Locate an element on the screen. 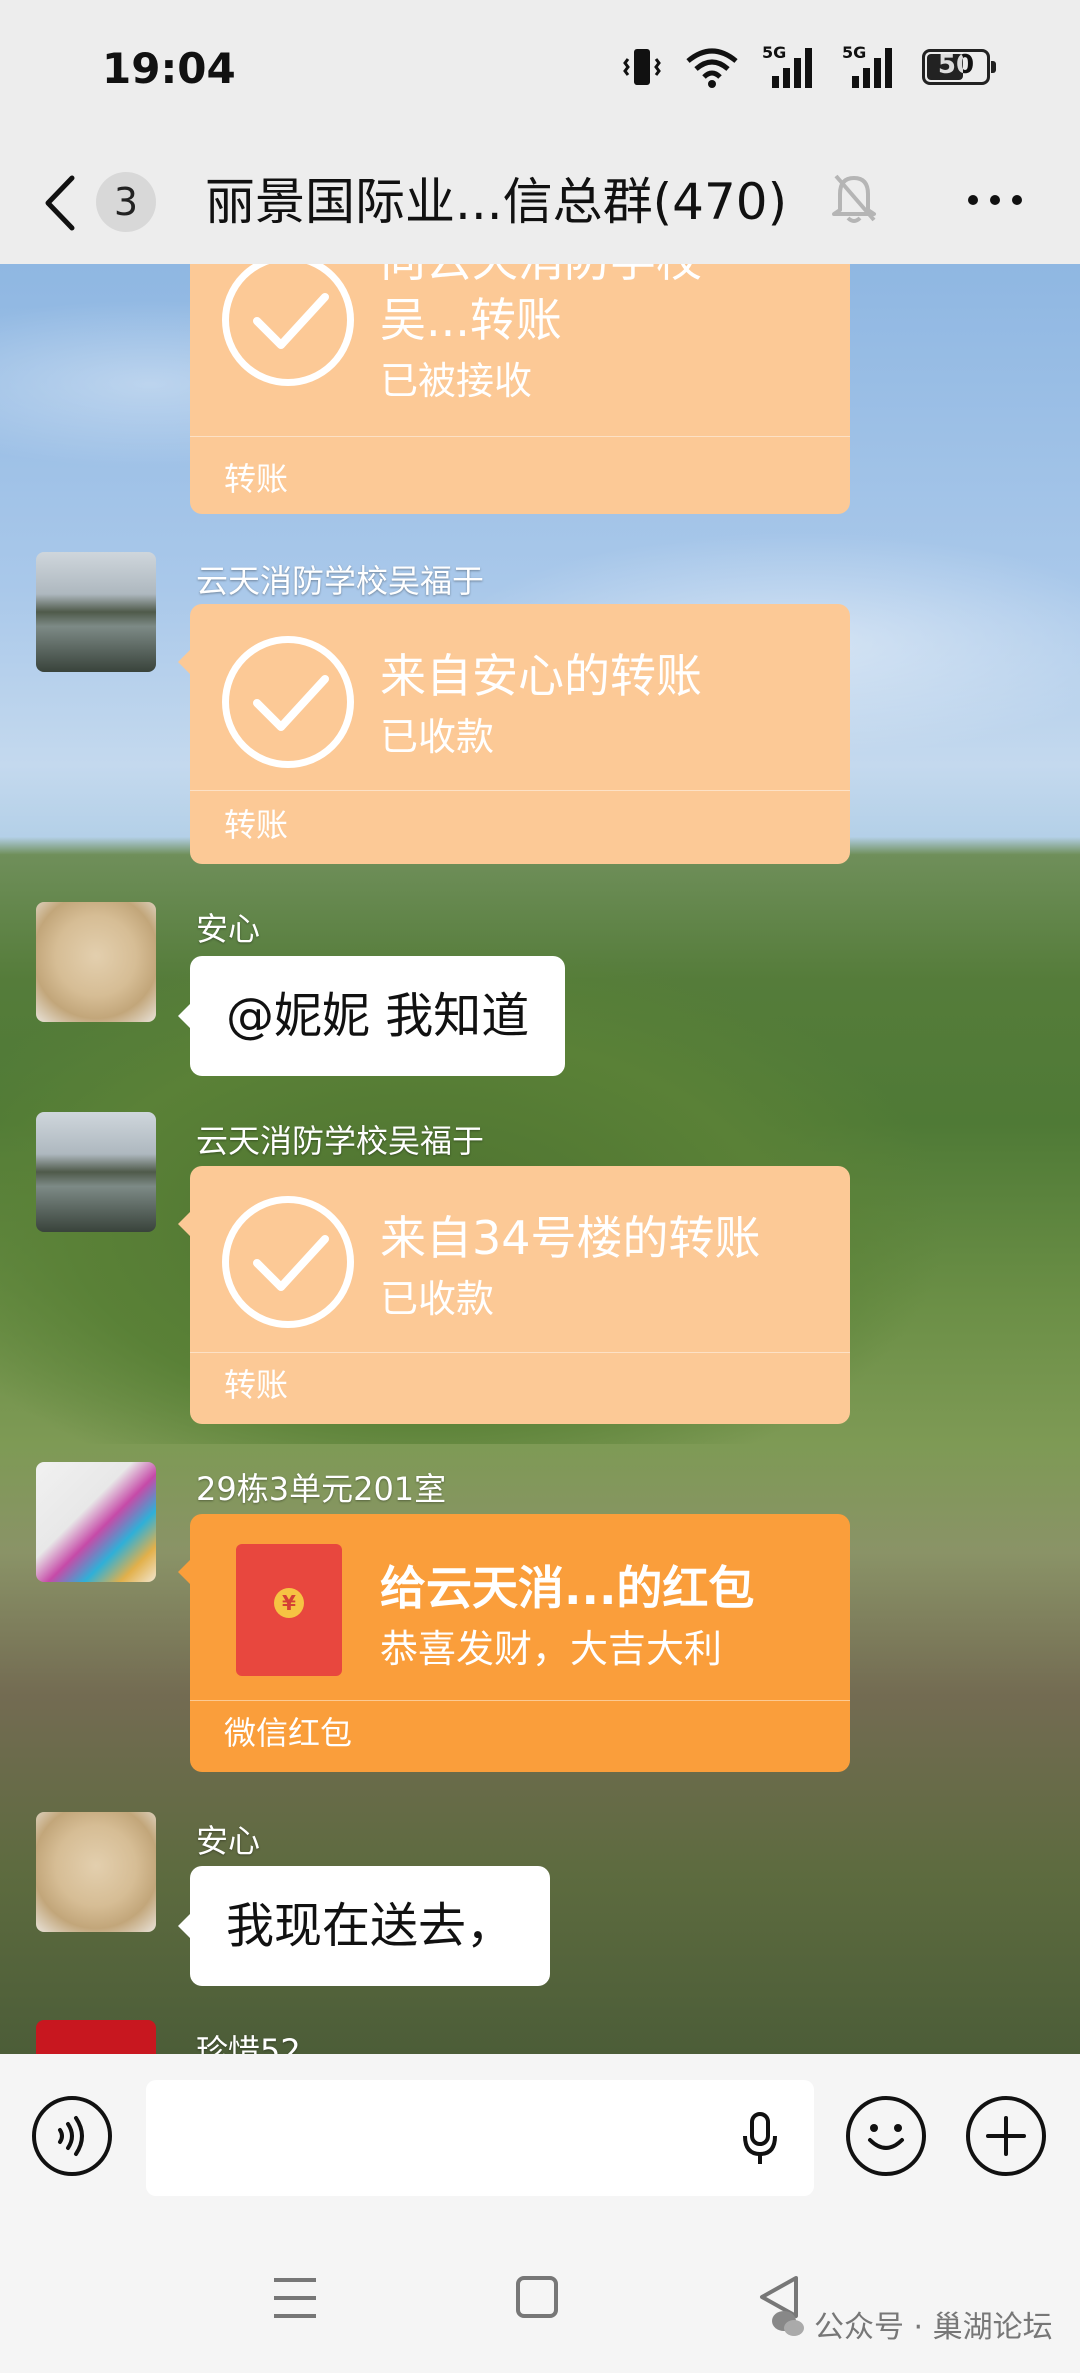 Image resolution: width=1080 pixels, height=2373 pixels. emoji-button is located at coordinates (886, 2136).